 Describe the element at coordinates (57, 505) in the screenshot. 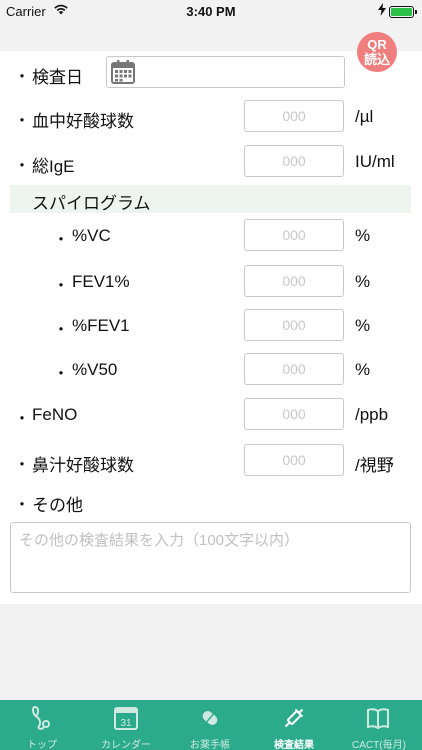

I see `other-label: その他` at that location.